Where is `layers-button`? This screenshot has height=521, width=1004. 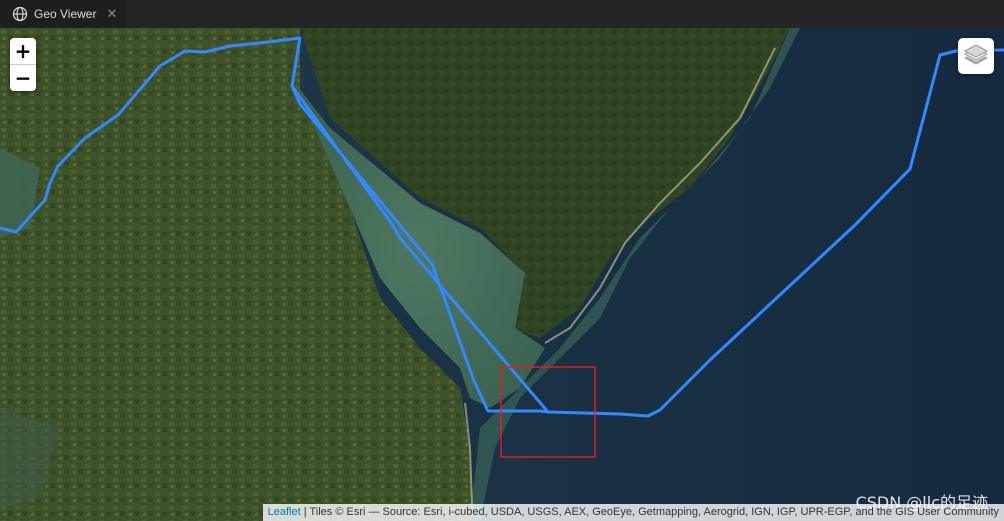 layers-button is located at coordinates (976, 56).